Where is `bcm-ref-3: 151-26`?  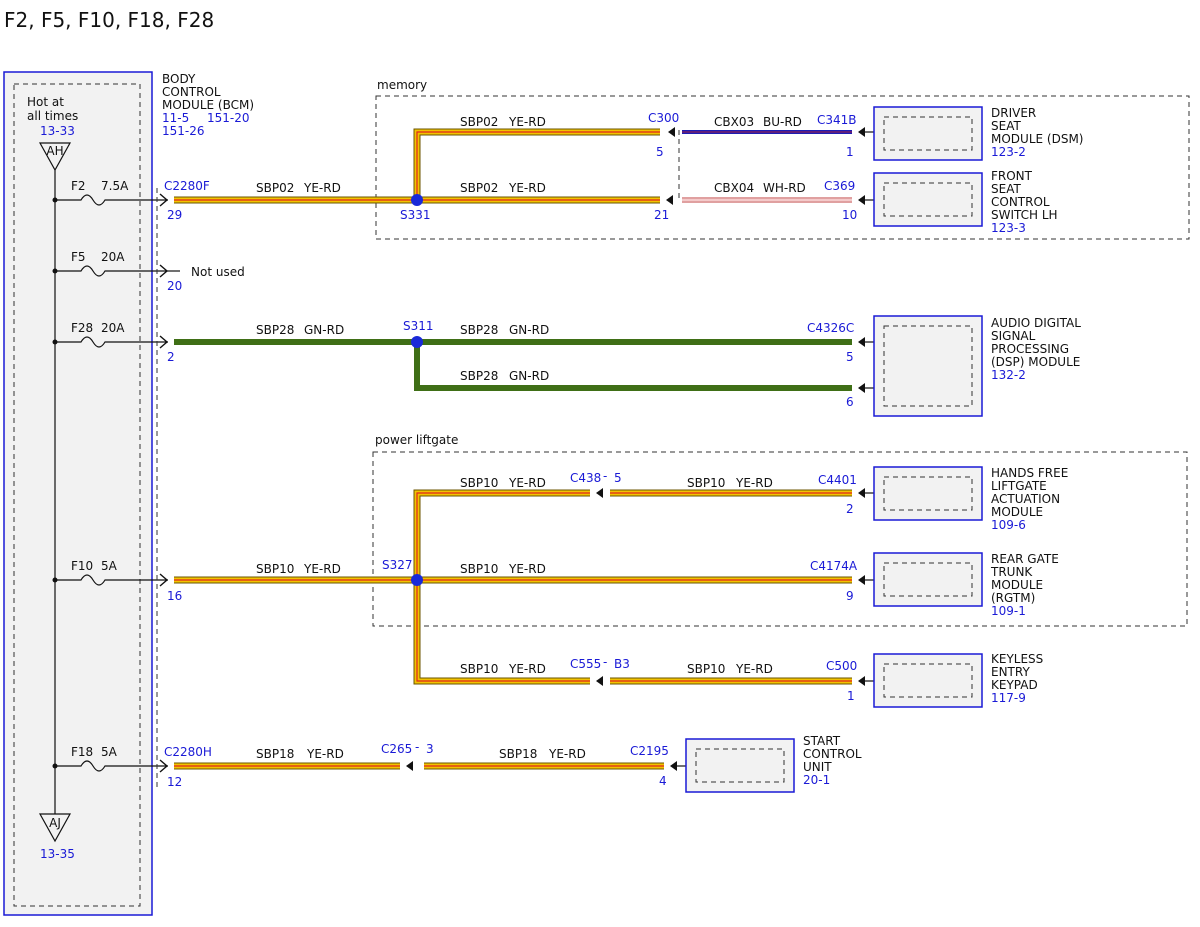 bcm-ref-3: 151-26 is located at coordinates (183, 131).